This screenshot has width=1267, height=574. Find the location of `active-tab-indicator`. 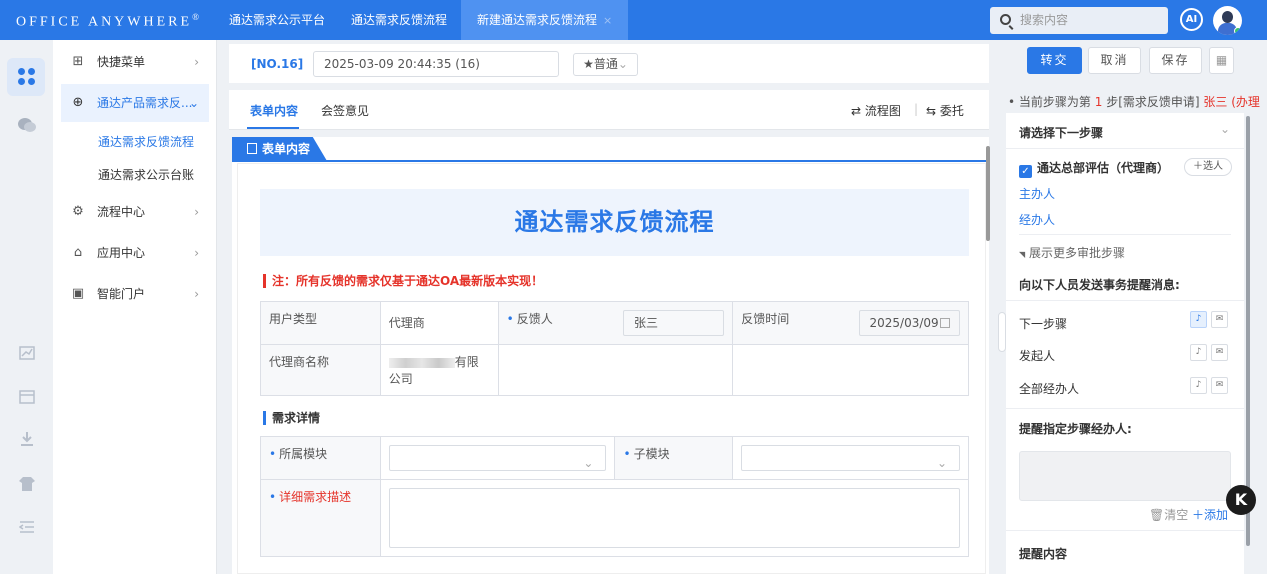

active-tab-indicator is located at coordinates (273, 128).